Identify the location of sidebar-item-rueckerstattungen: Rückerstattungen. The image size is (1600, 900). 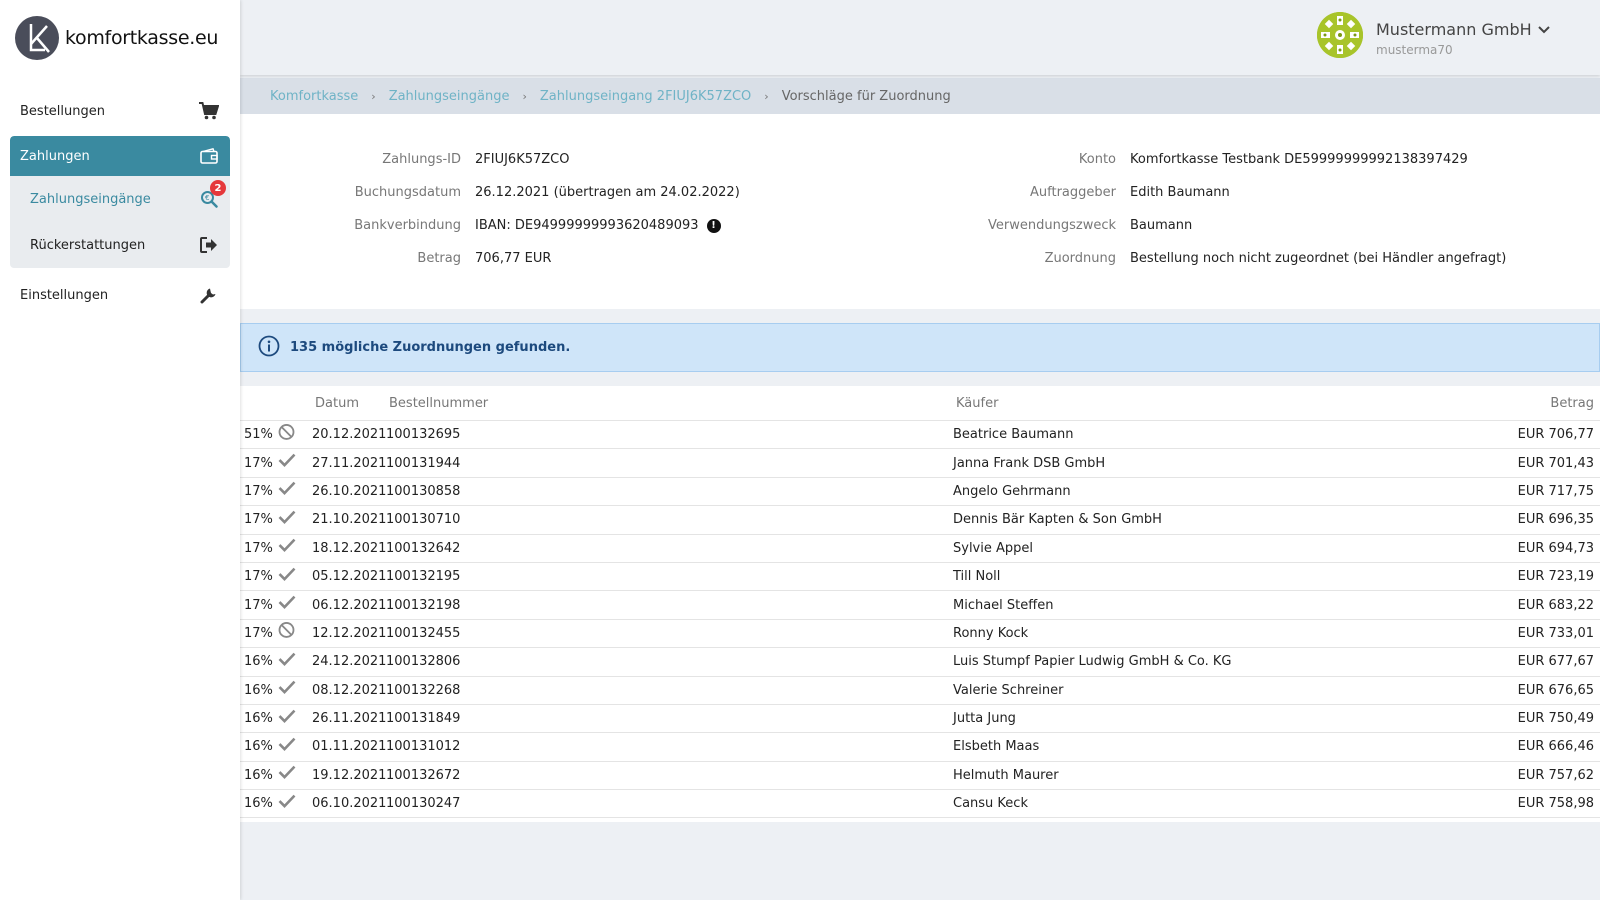
(120, 245).